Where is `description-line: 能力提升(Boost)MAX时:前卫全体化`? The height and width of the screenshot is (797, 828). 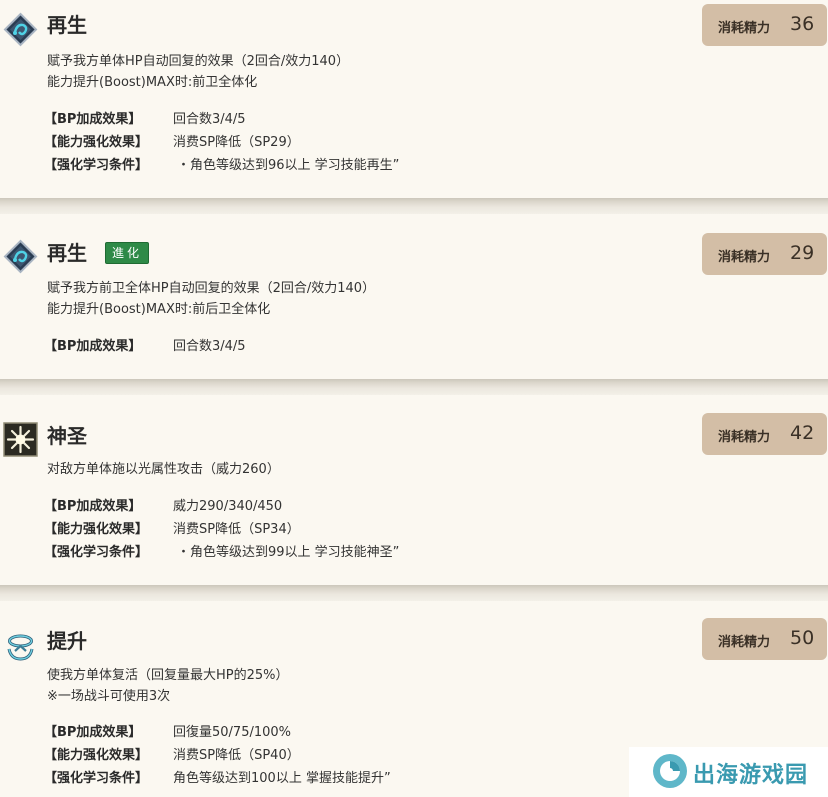 description-line: 能力提升(Boost)MAX时:前卫全体化 is located at coordinates (152, 82).